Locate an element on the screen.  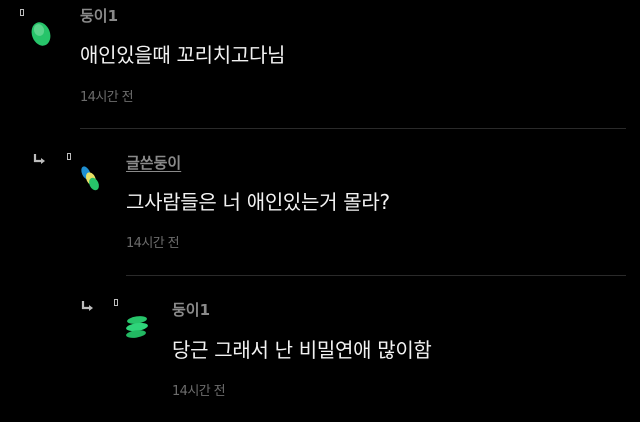
multi-bean-avatar-icon is located at coordinates (91, 179).